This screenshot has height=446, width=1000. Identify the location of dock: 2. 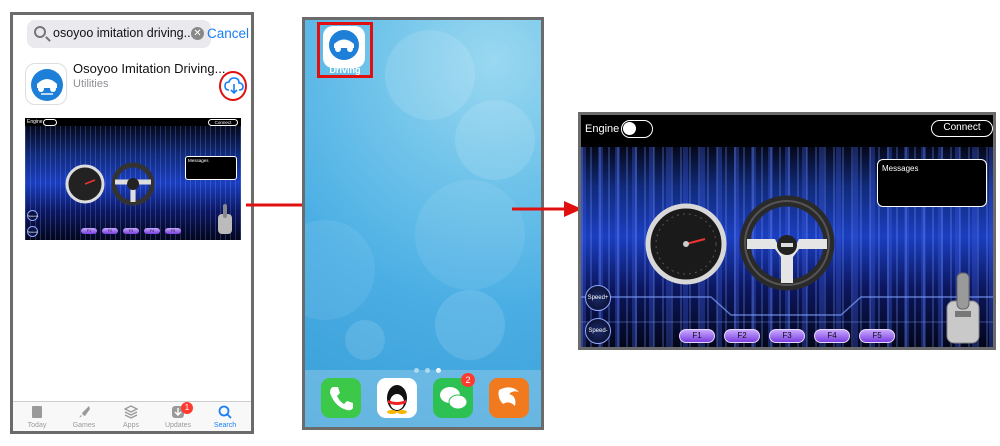
(423, 398).